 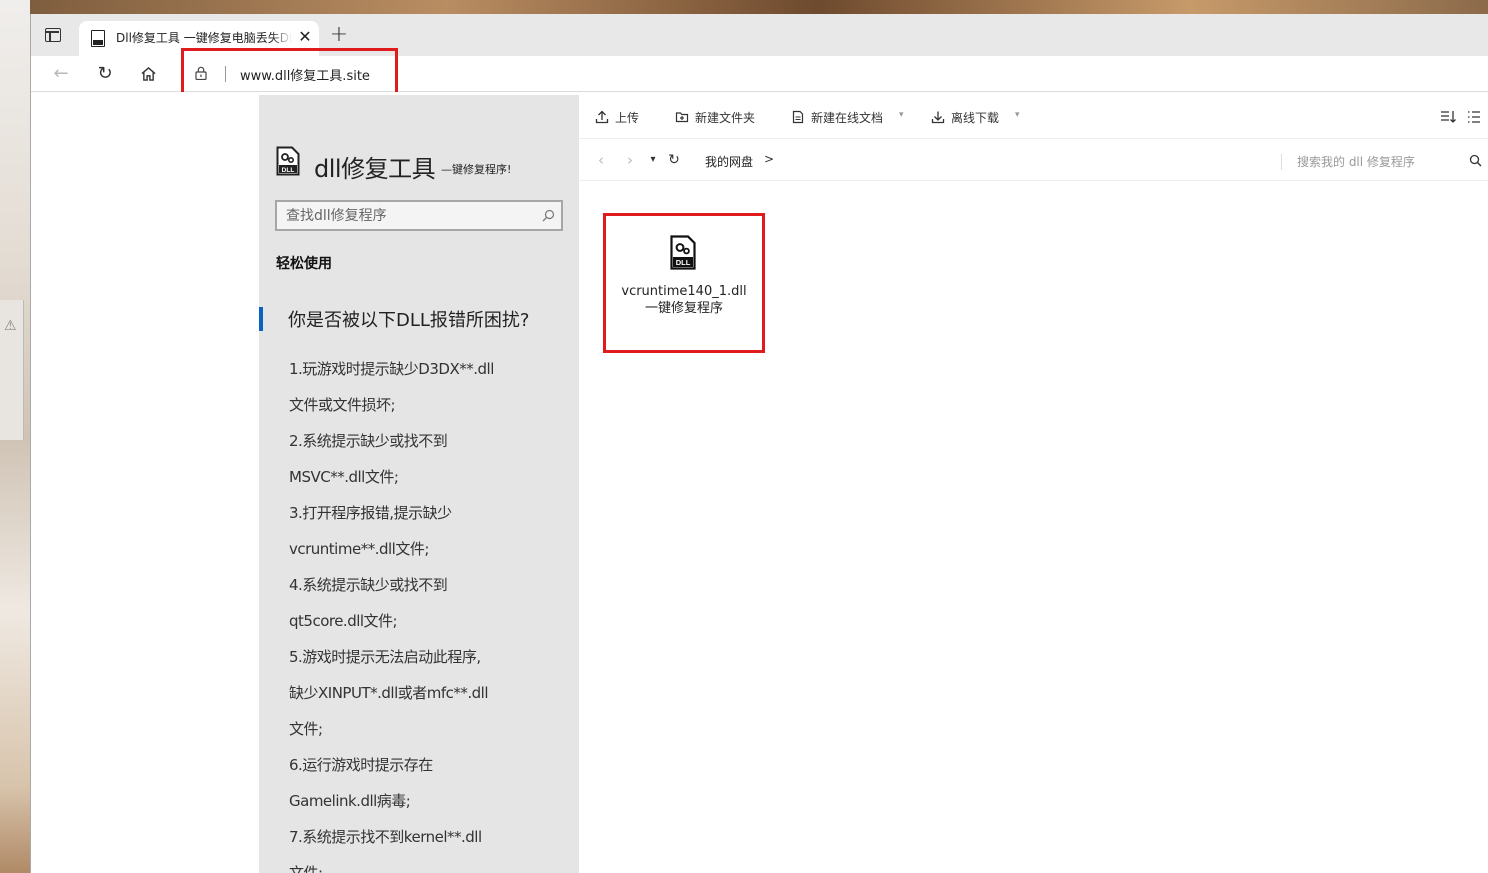 I want to click on site-tagline: —键修复程序!, so click(x=476, y=169).